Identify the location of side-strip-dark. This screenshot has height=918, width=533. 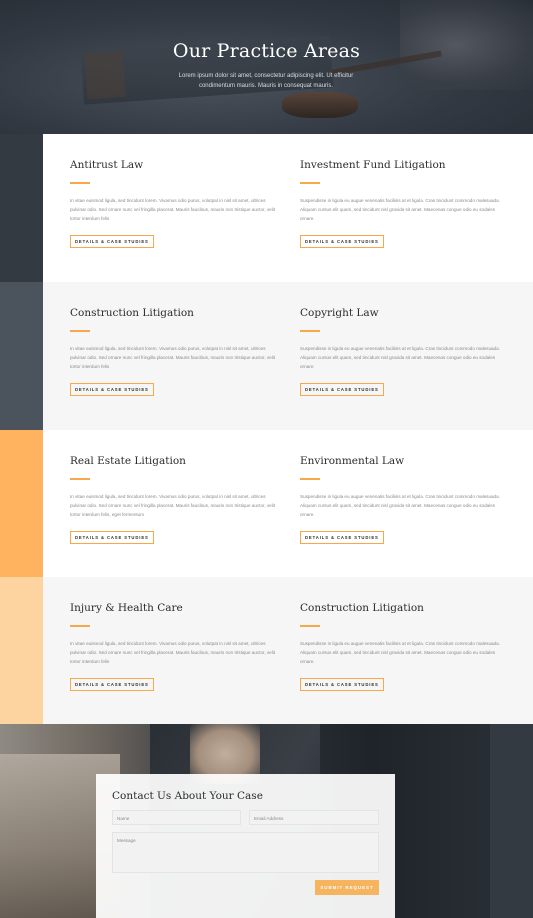
(21, 208).